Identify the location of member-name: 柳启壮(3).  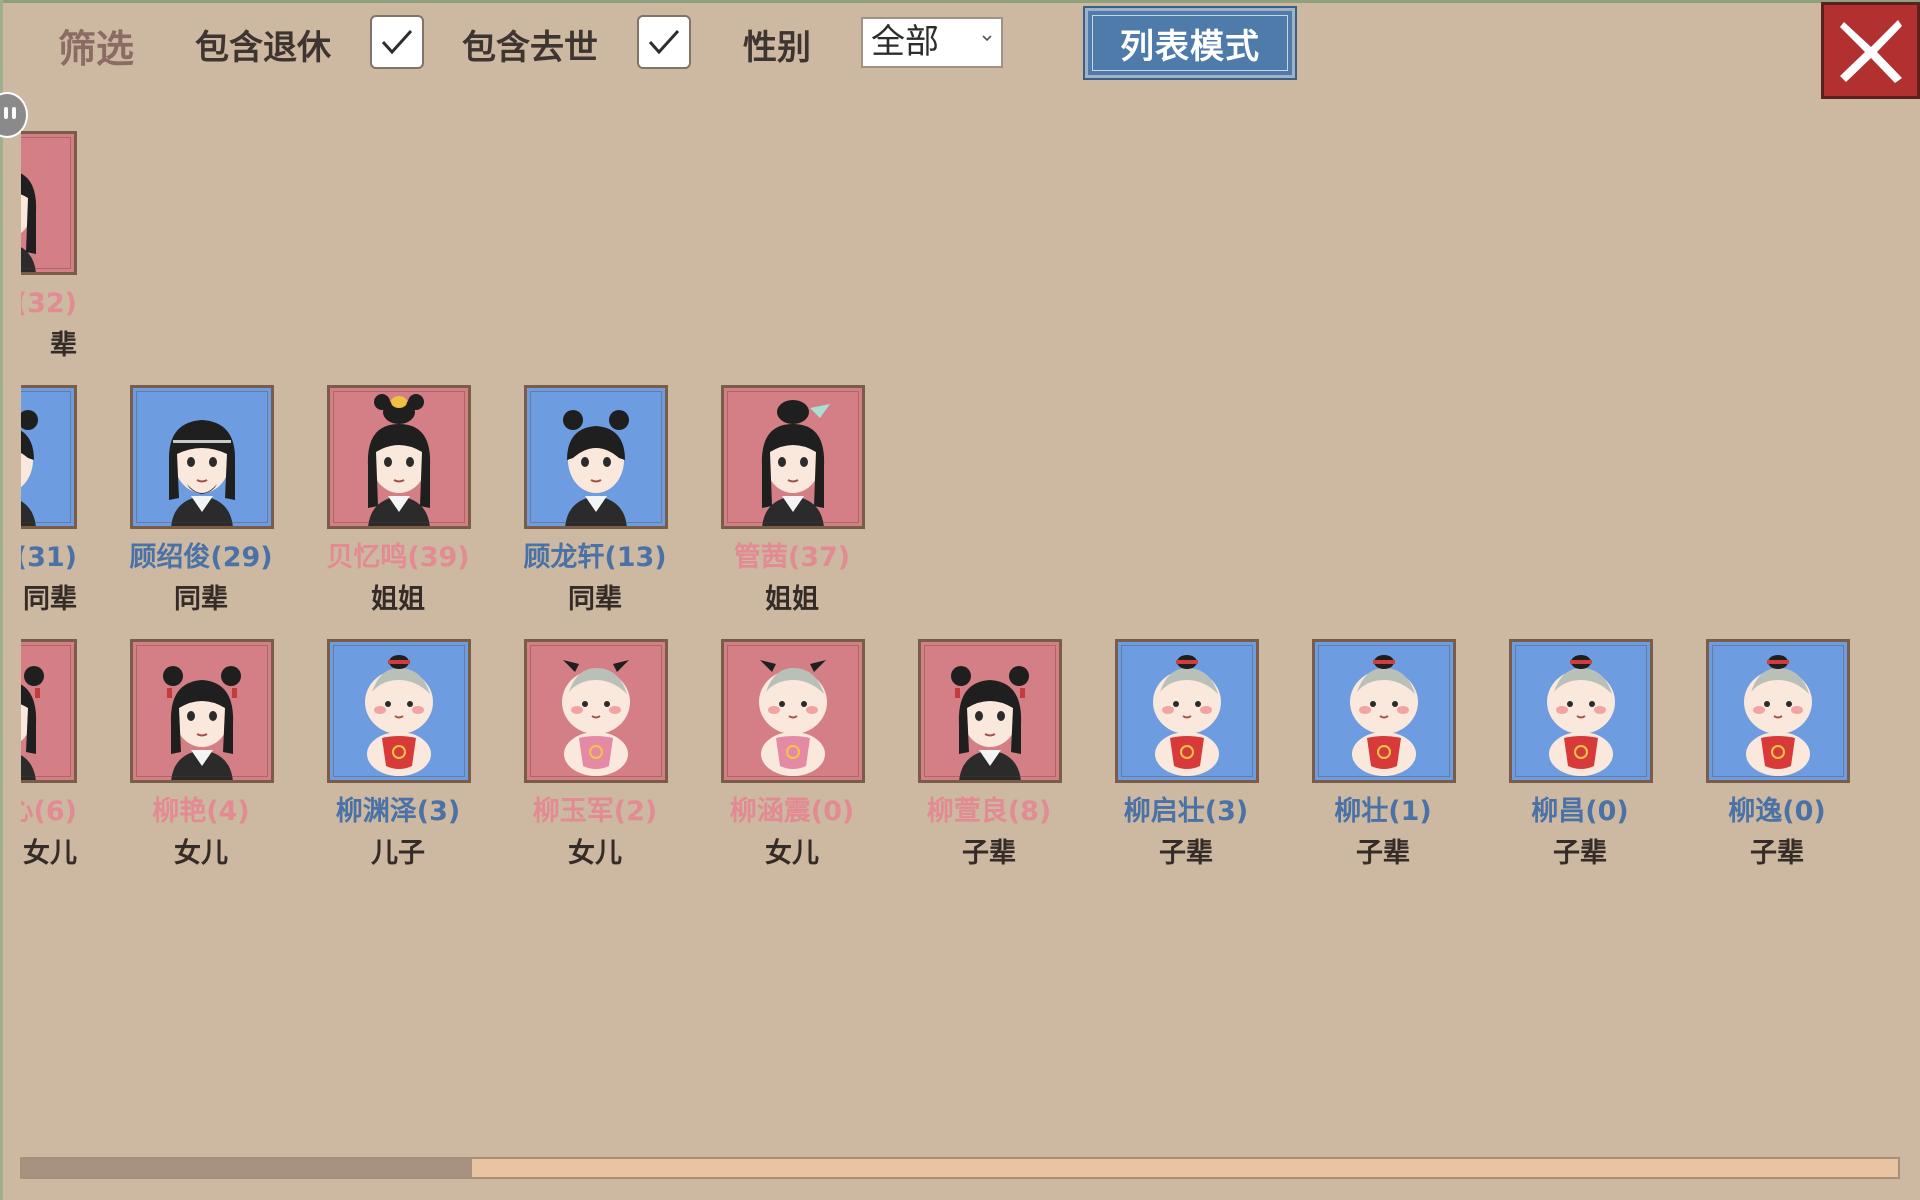
(1186, 811).